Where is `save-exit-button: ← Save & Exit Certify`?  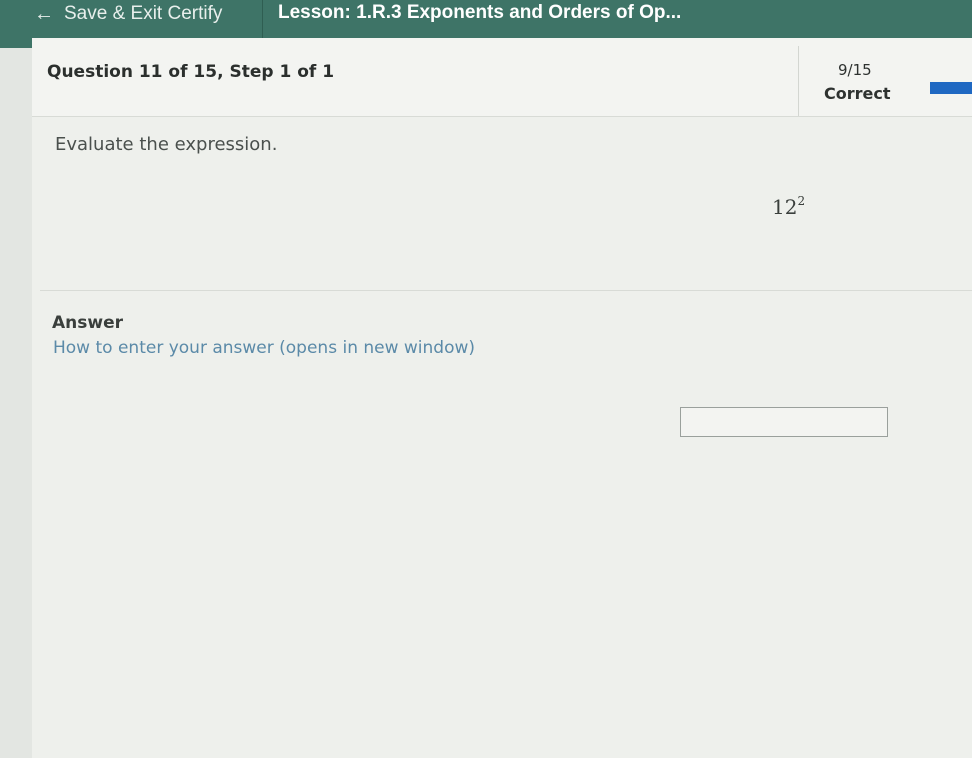 save-exit-button: ← Save & Exit Certify is located at coordinates (131, 19).